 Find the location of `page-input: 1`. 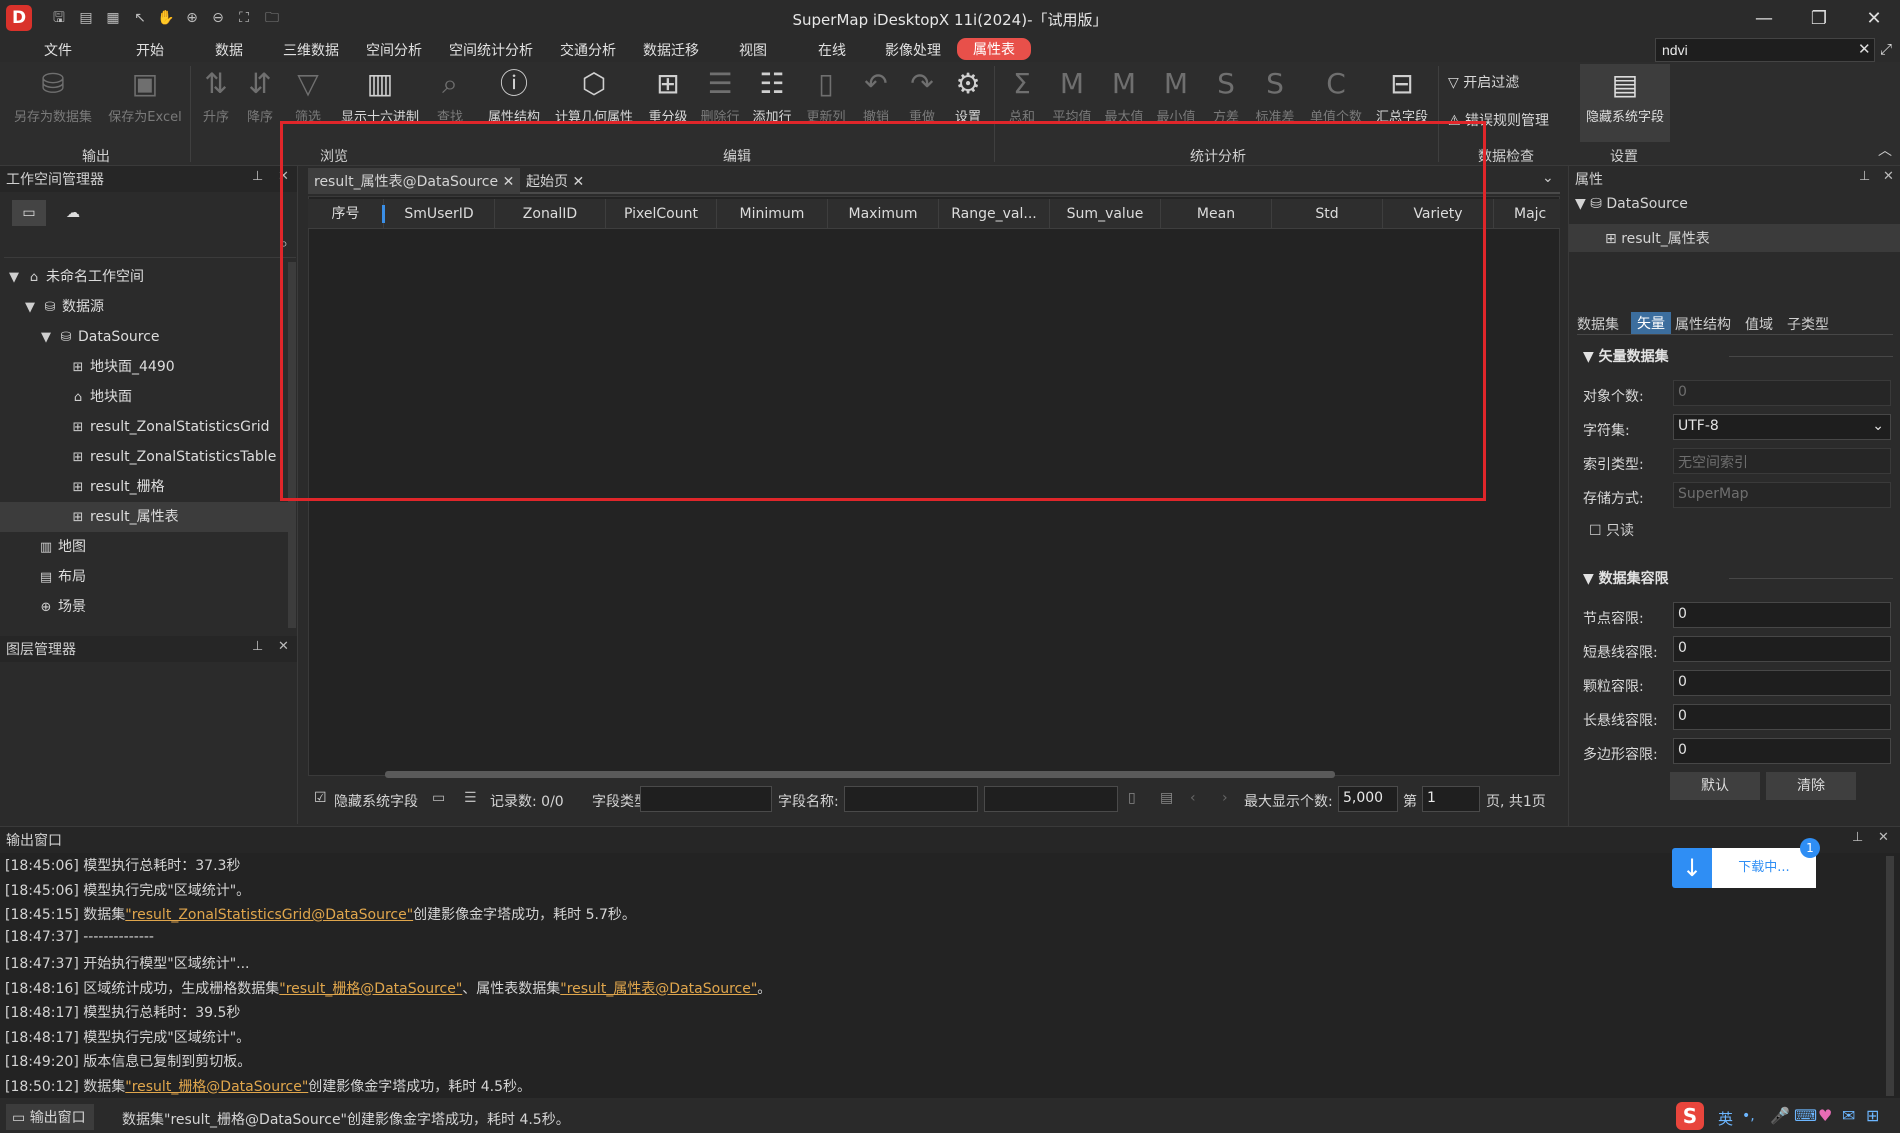

page-input: 1 is located at coordinates (1451, 799).